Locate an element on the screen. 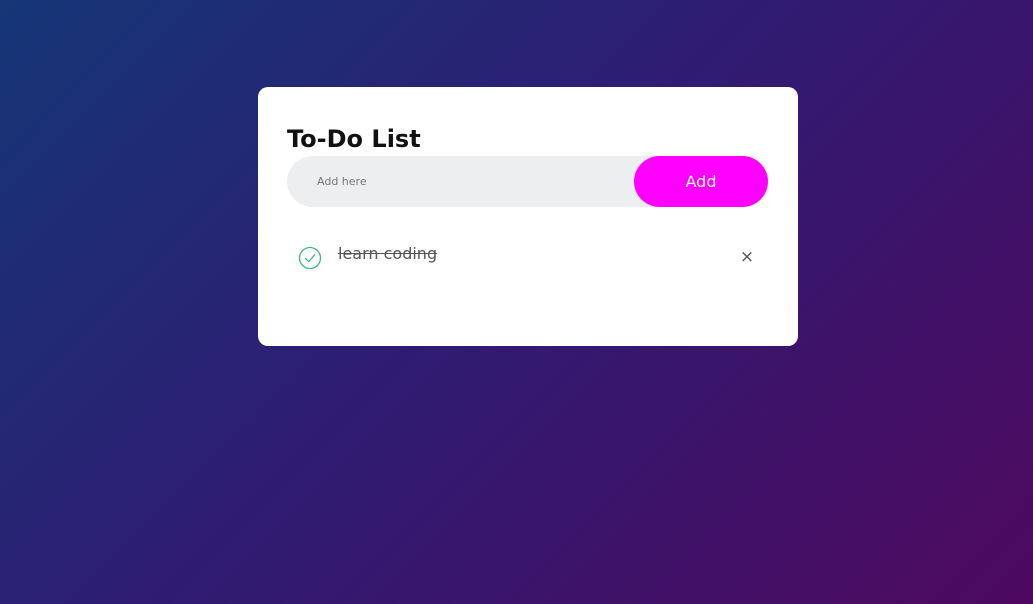  check-circle-icon is located at coordinates (310, 258).